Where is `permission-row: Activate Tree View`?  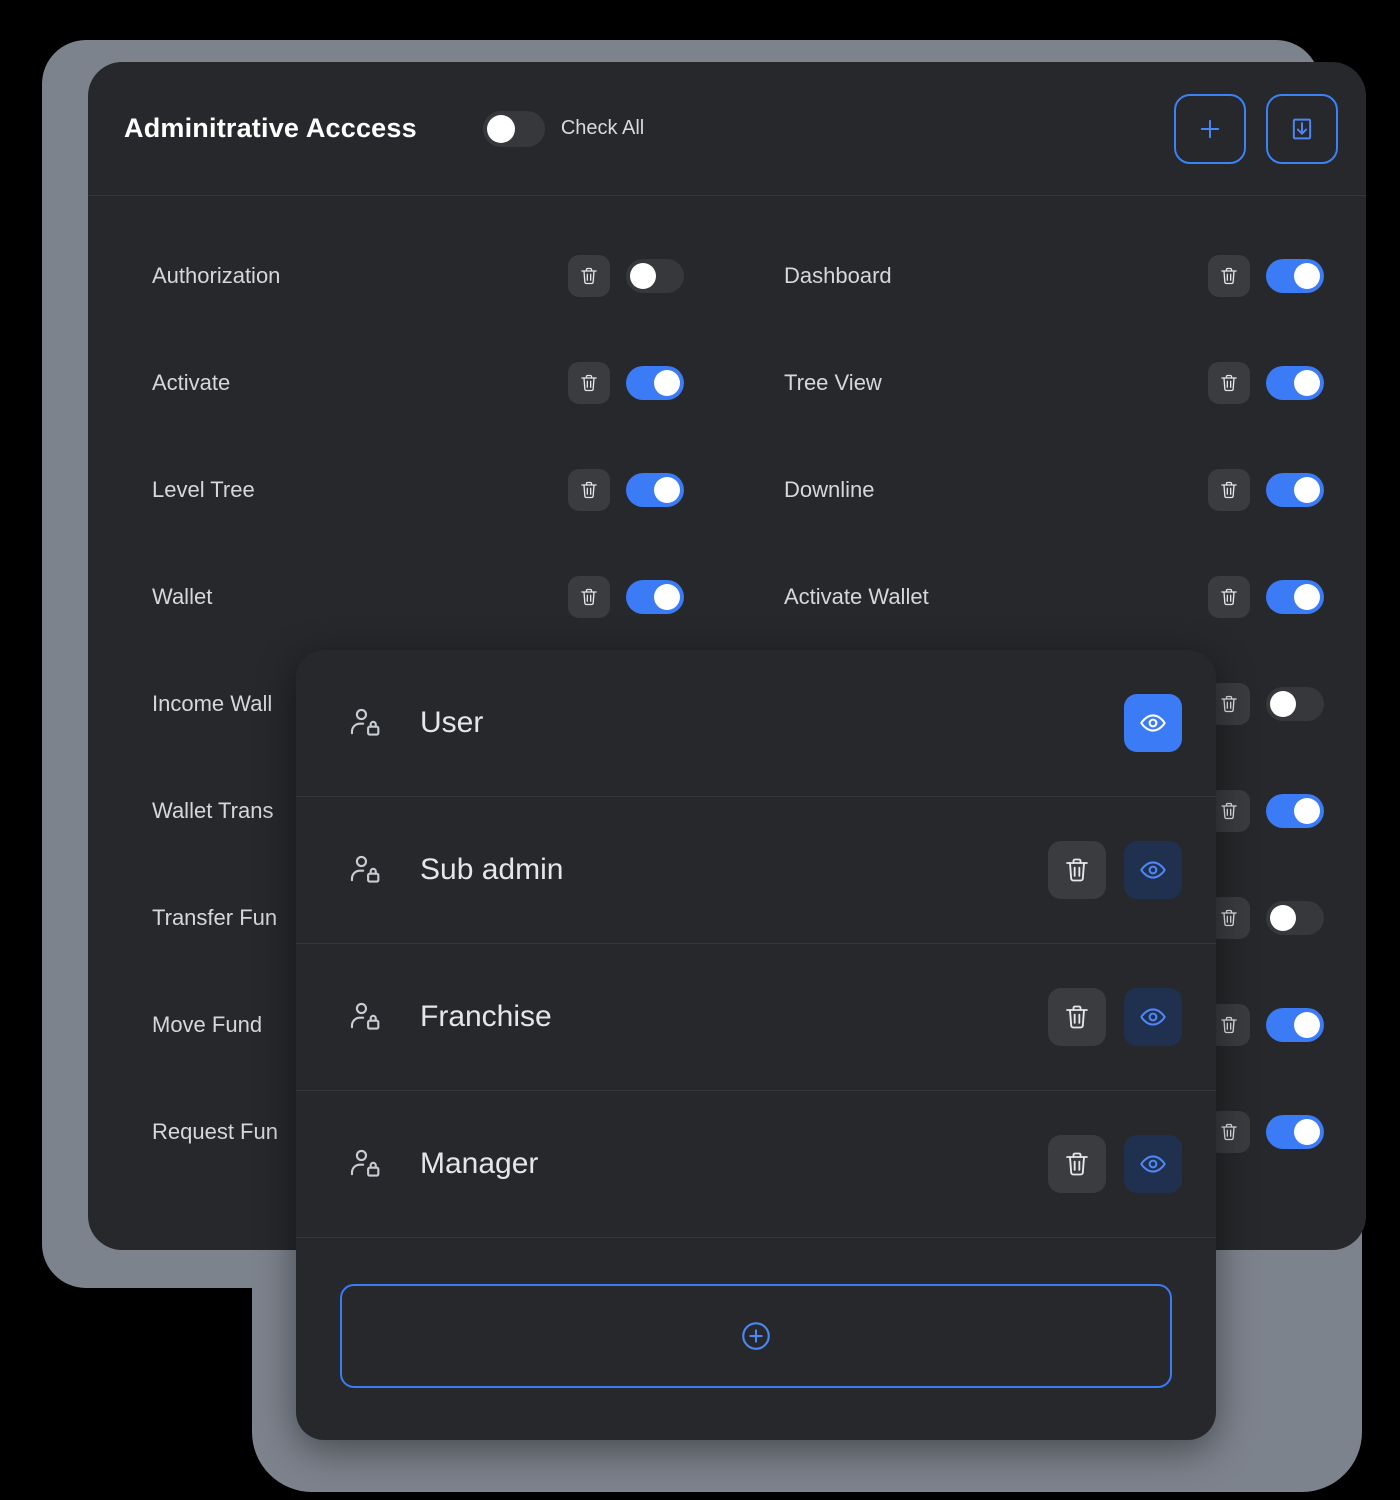
permission-row: Activate Tree View is located at coordinates (727, 382).